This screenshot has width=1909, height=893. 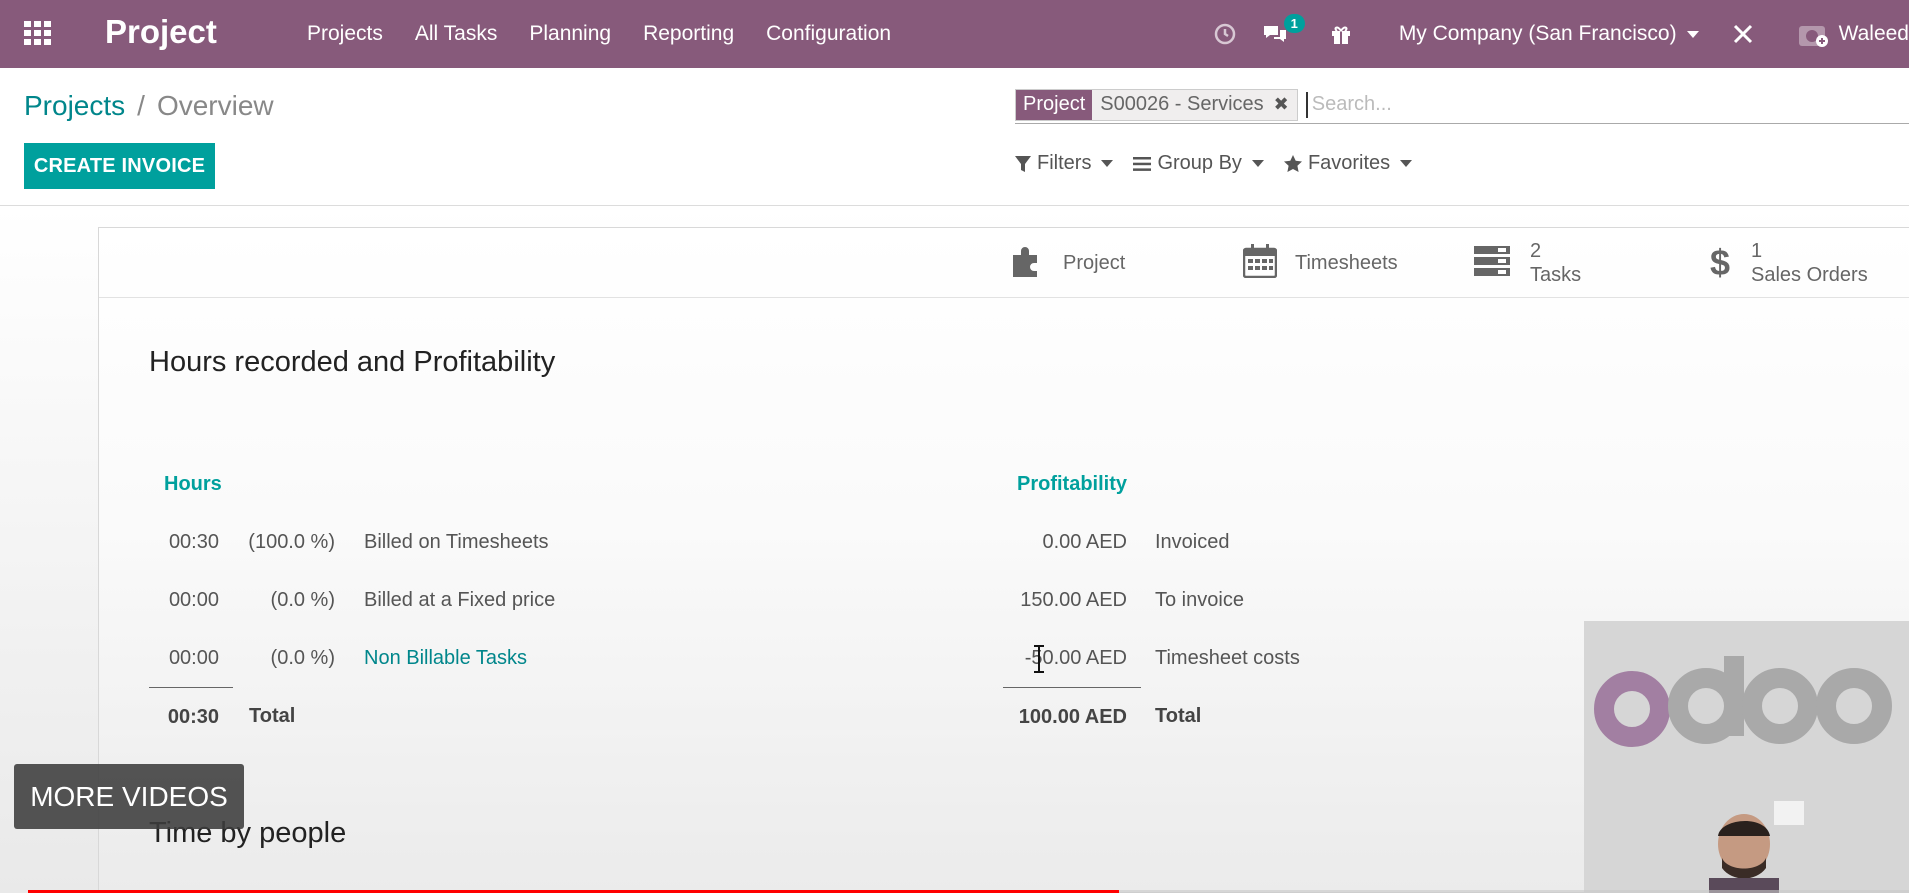 What do you see at coordinates (1084, 542) in the screenshot?
I see `profit-row-amount: 0.00 AED` at bounding box center [1084, 542].